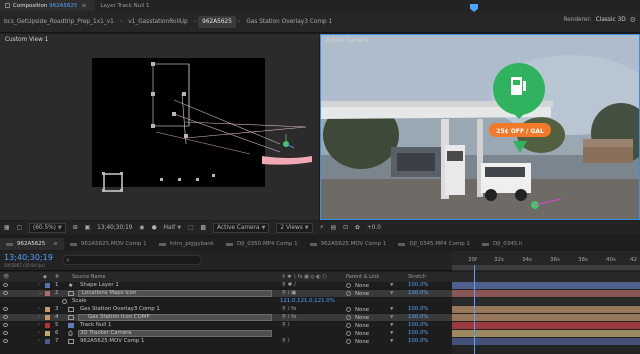 The width and height of the screenshot is (640, 354). I want to click on region-of-interest-icon: ⬚, so click(190, 228).